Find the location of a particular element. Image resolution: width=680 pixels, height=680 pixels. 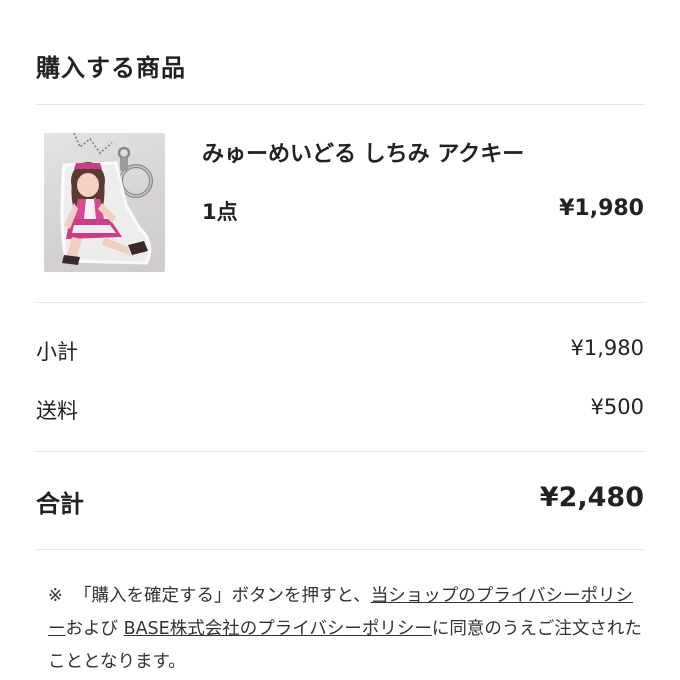

divider-after-item is located at coordinates (340, 302).